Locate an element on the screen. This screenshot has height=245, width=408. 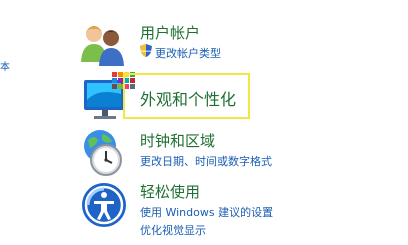
change-date-time-format-link: 更改日期、时间或数字格式 is located at coordinates (206, 161).